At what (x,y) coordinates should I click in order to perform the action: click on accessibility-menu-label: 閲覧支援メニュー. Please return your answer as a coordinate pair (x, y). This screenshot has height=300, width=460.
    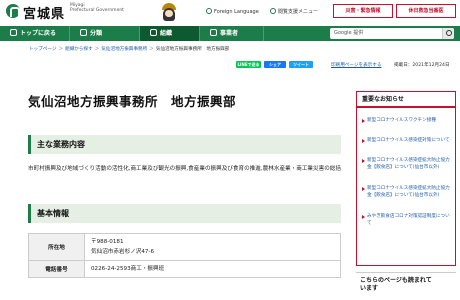
    Looking at the image, I should click on (298, 12).